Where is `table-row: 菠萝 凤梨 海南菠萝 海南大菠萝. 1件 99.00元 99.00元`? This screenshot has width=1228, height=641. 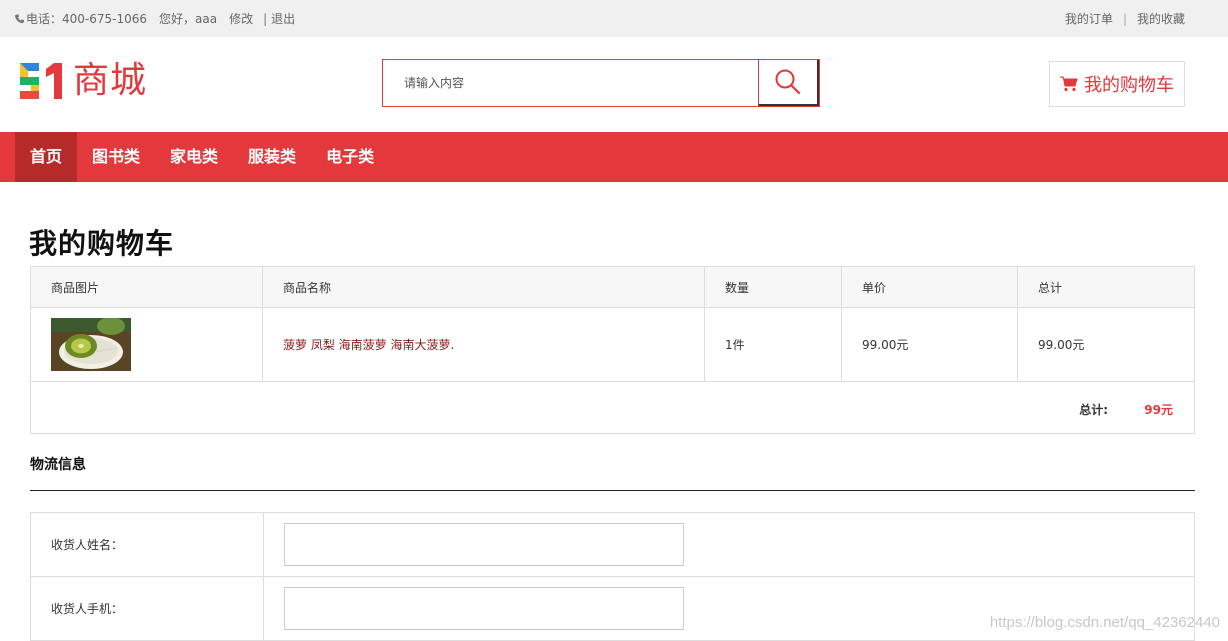 table-row: 菠萝 凤梨 海南菠萝 海南大菠萝. 1件 99.00元 99.00元 is located at coordinates (612, 344).